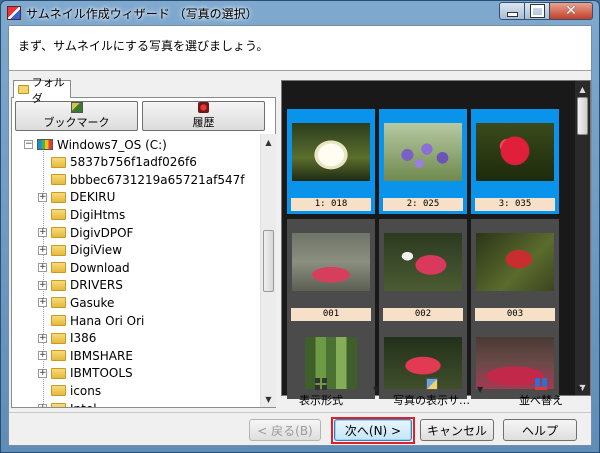 The width and height of the screenshot is (600, 453). What do you see at coordinates (67, 338) in the screenshot?
I see `tree-item-folder: + I386` at bounding box center [67, 338].